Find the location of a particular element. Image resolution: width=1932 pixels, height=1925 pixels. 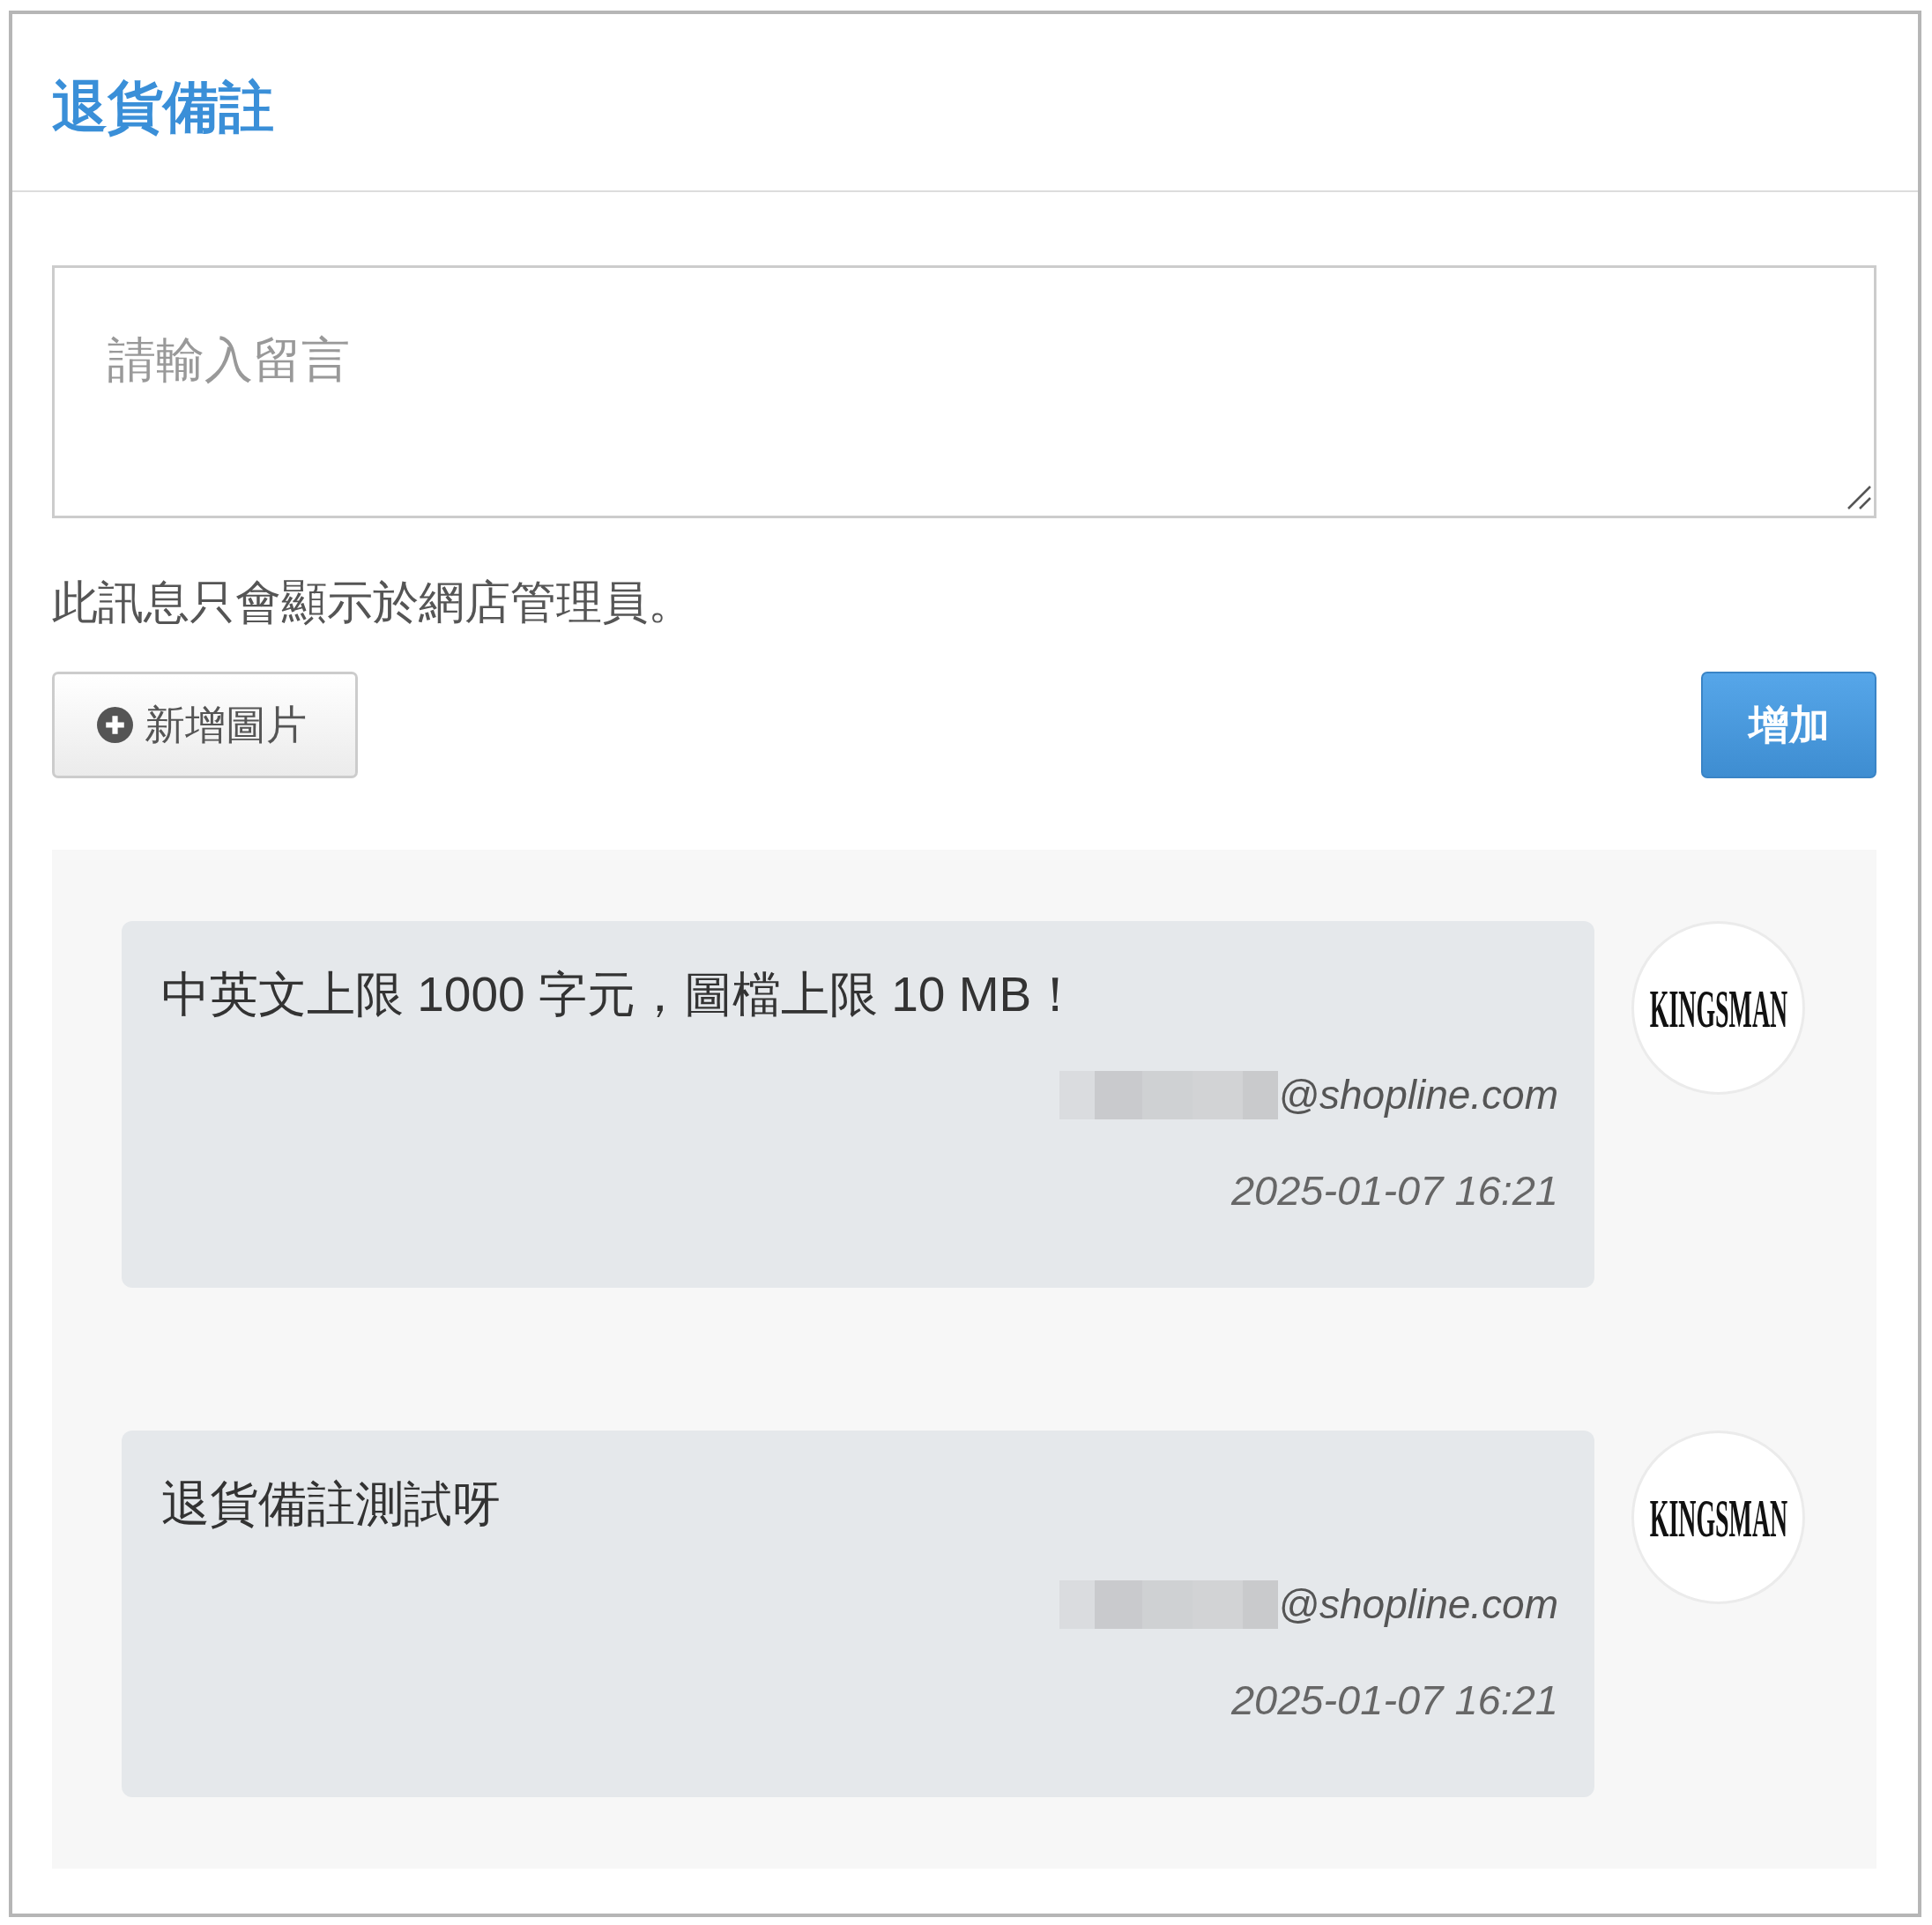

message-text: 退貨備註測試呀 is located at coordinates (331, 1504).